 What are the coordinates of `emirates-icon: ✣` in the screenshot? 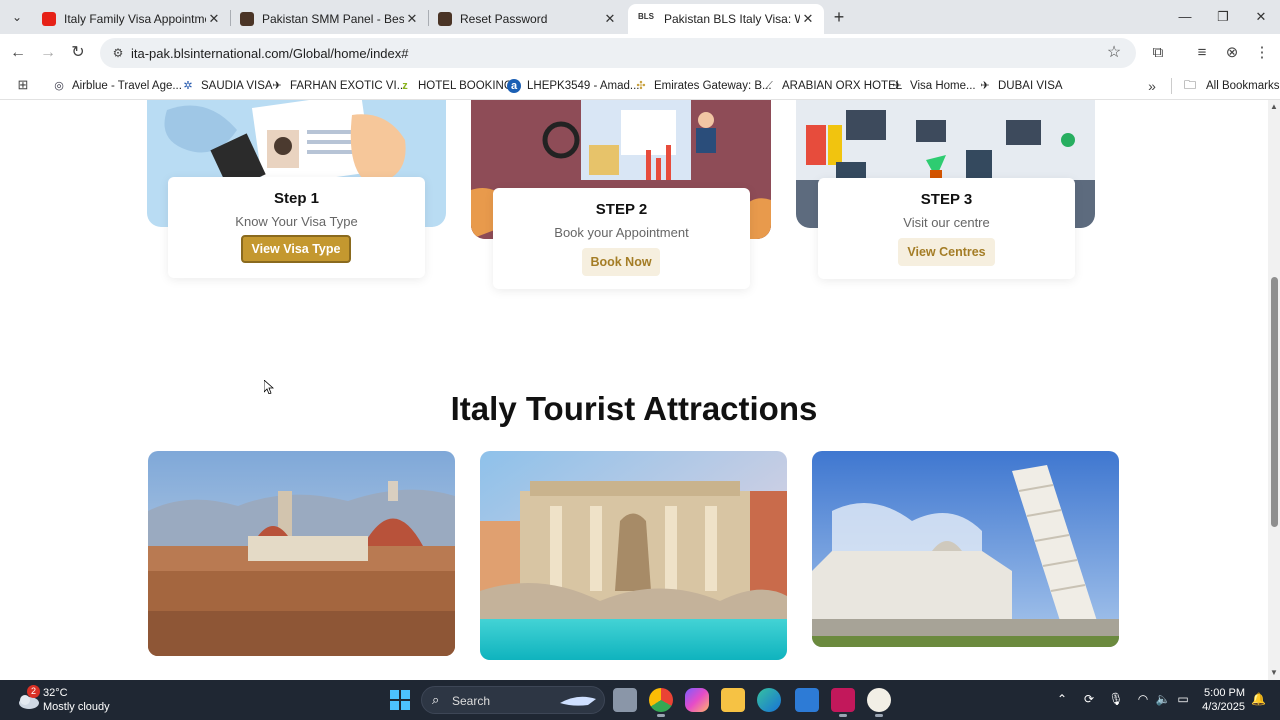 It's located at (641, 86).